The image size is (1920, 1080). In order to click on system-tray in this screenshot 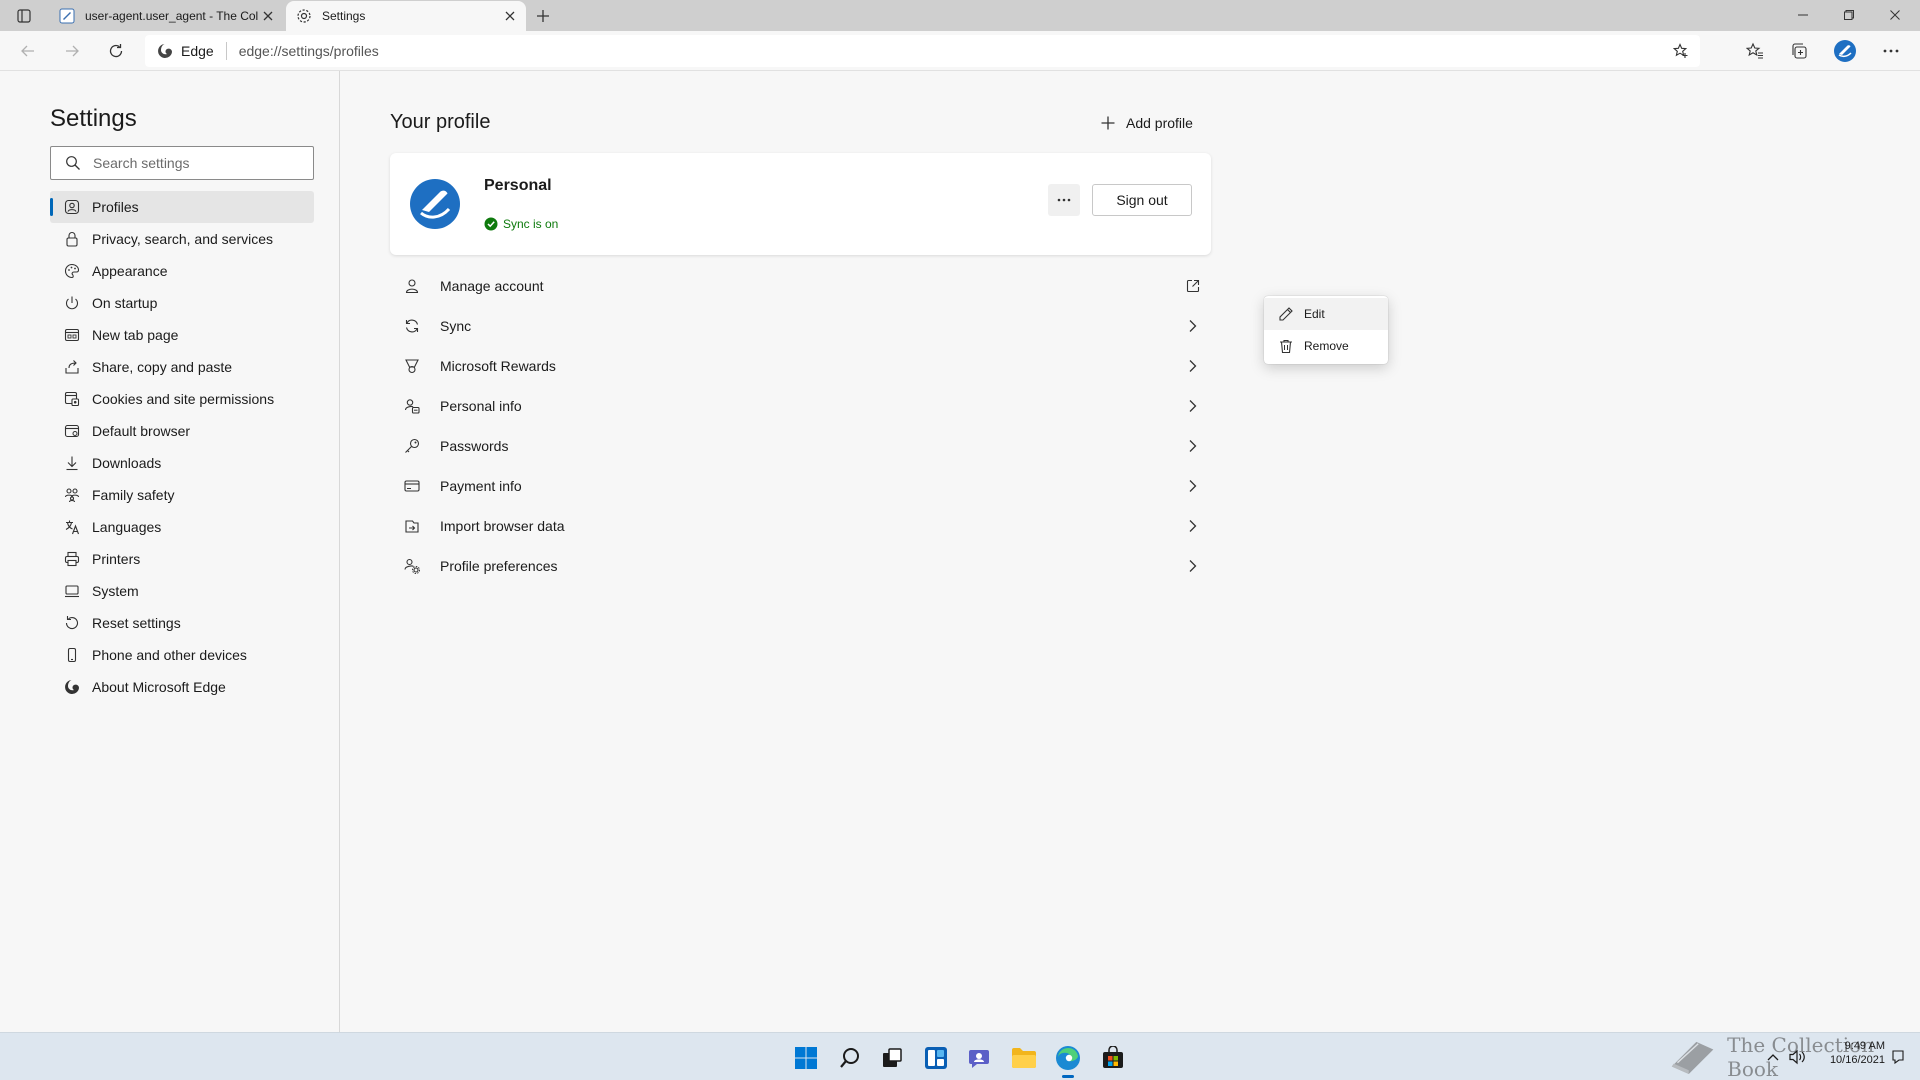, I will do `click(1786, 1056)`.